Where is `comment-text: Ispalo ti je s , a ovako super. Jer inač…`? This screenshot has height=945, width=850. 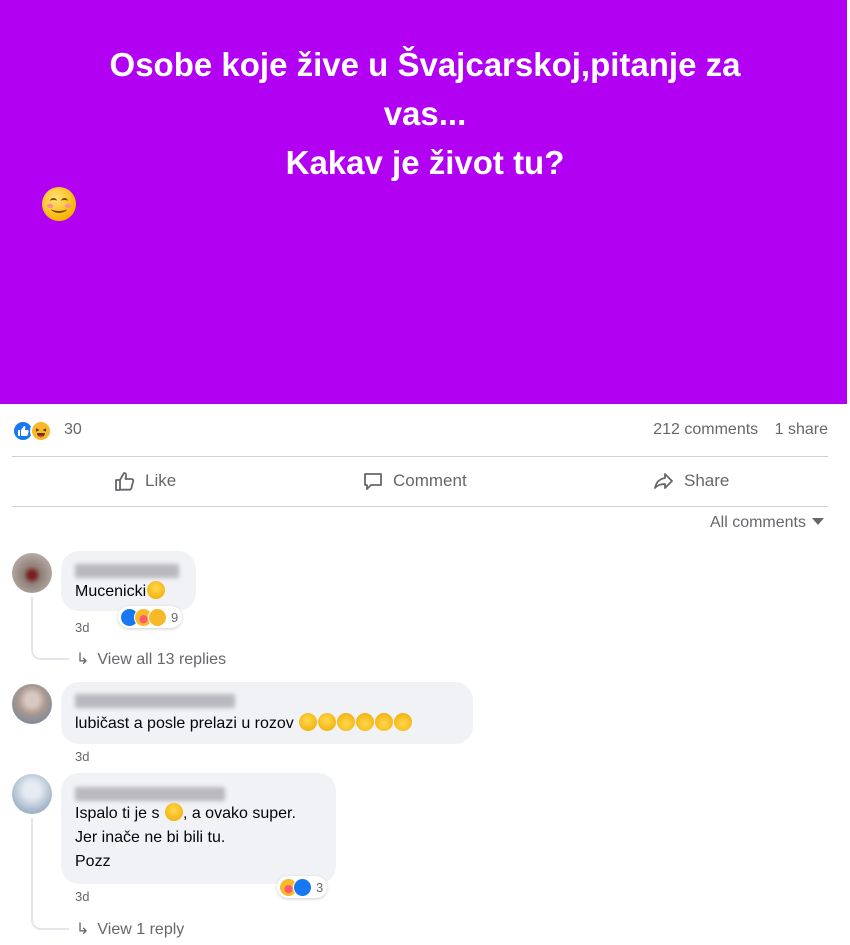 comment-text: Ispalo ti je s , a ovako super. Jer inač… is located at coordinates (185, 838).